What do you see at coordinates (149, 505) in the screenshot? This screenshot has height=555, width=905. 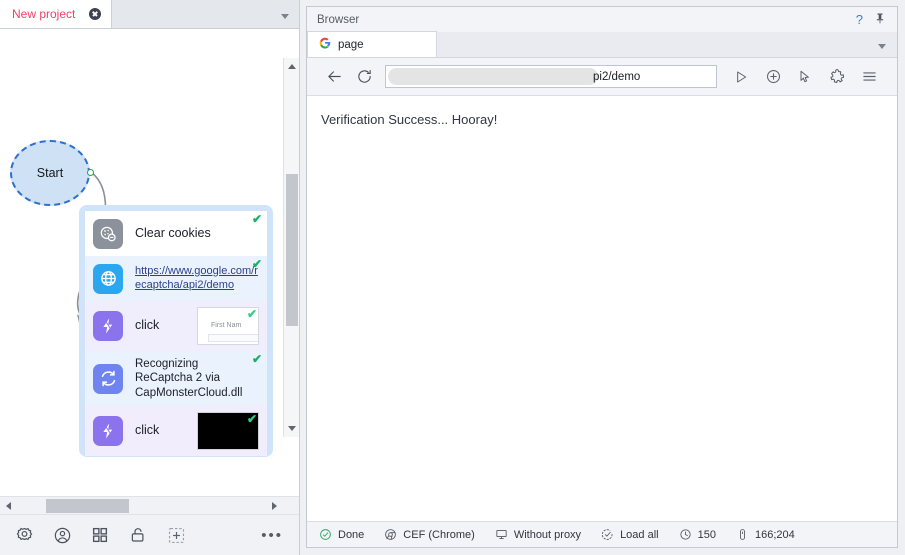 I see `canvas-horizontal-scrollbar` at bounding box center [149, 505].